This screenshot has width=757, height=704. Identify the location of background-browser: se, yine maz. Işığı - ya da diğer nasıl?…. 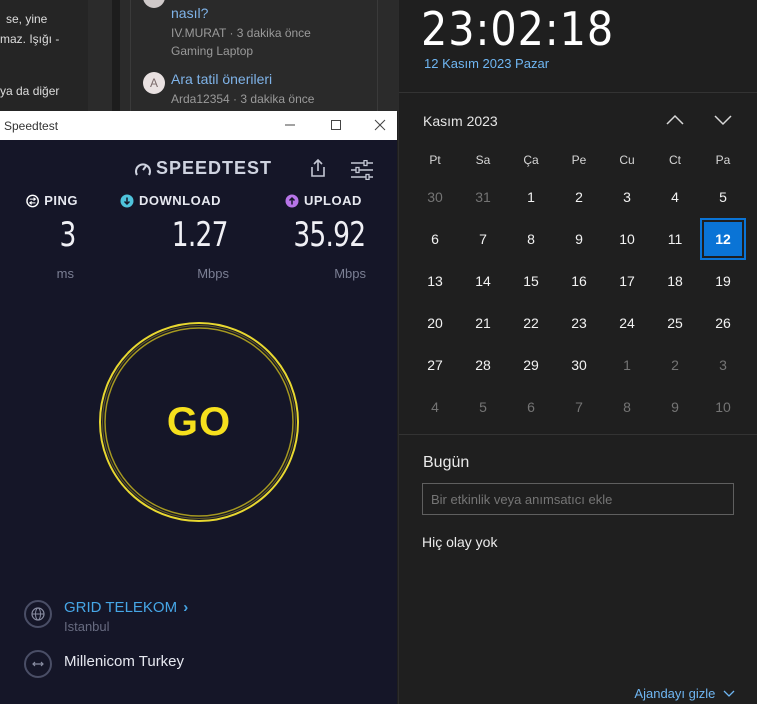
(199, 56).